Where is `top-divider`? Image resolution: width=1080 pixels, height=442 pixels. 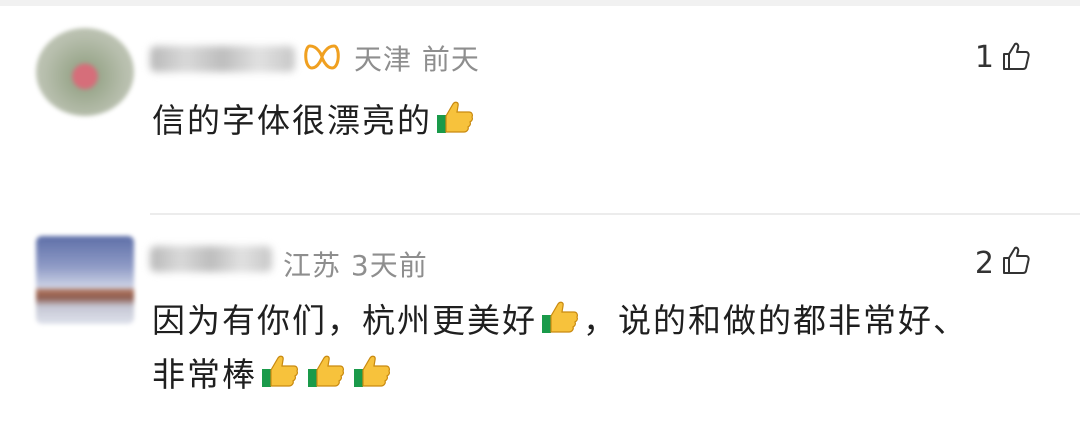 top-divider is located at coordinates (540, 3).